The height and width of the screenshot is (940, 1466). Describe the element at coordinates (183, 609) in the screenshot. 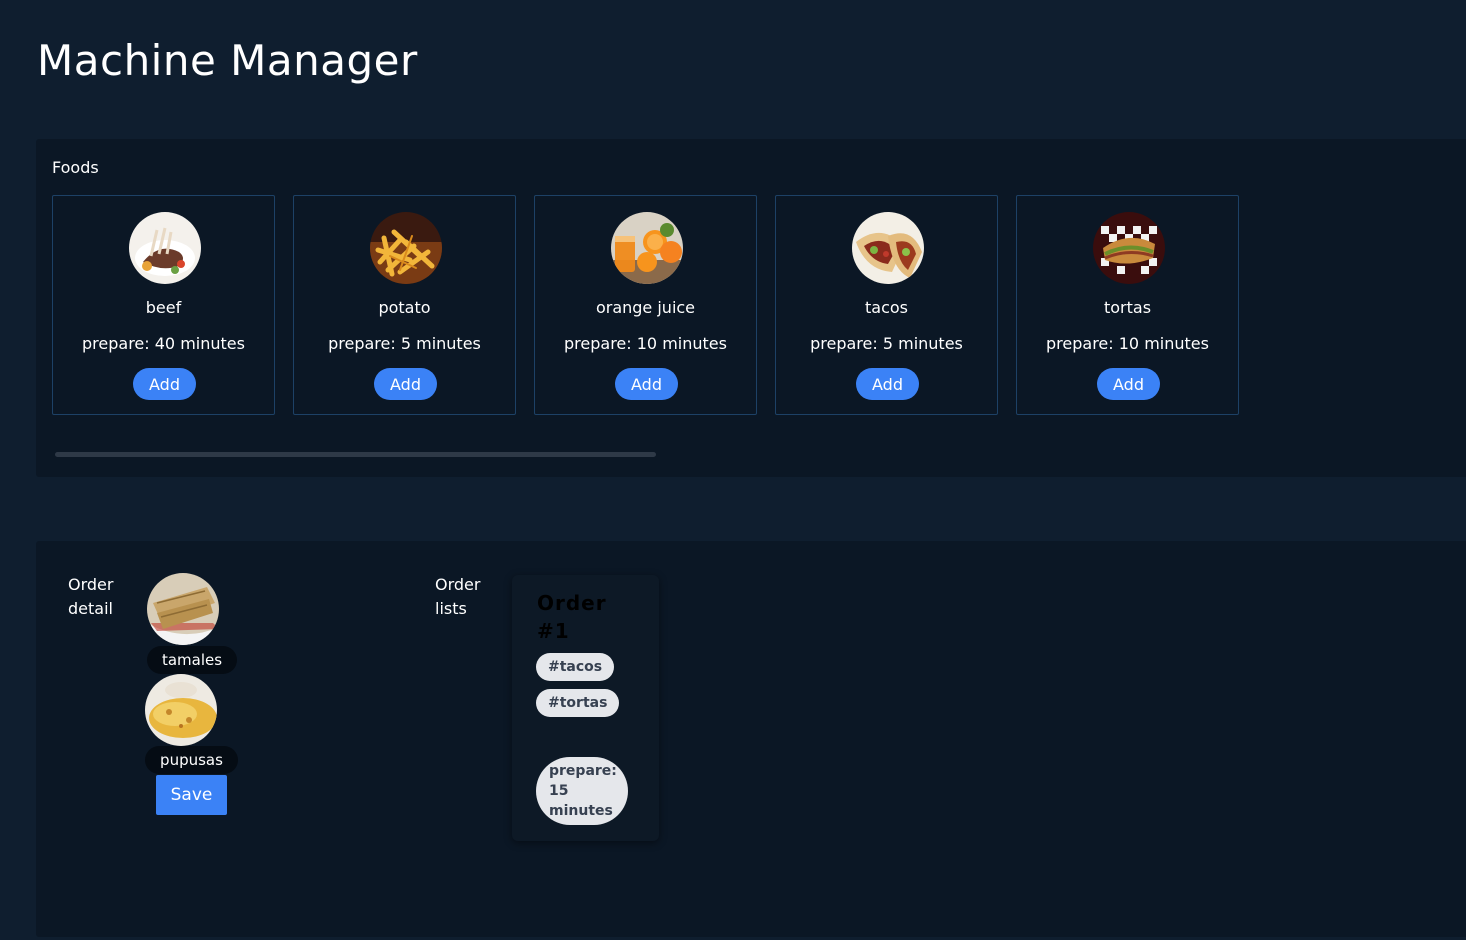

I see `tamales-icon` at that location.